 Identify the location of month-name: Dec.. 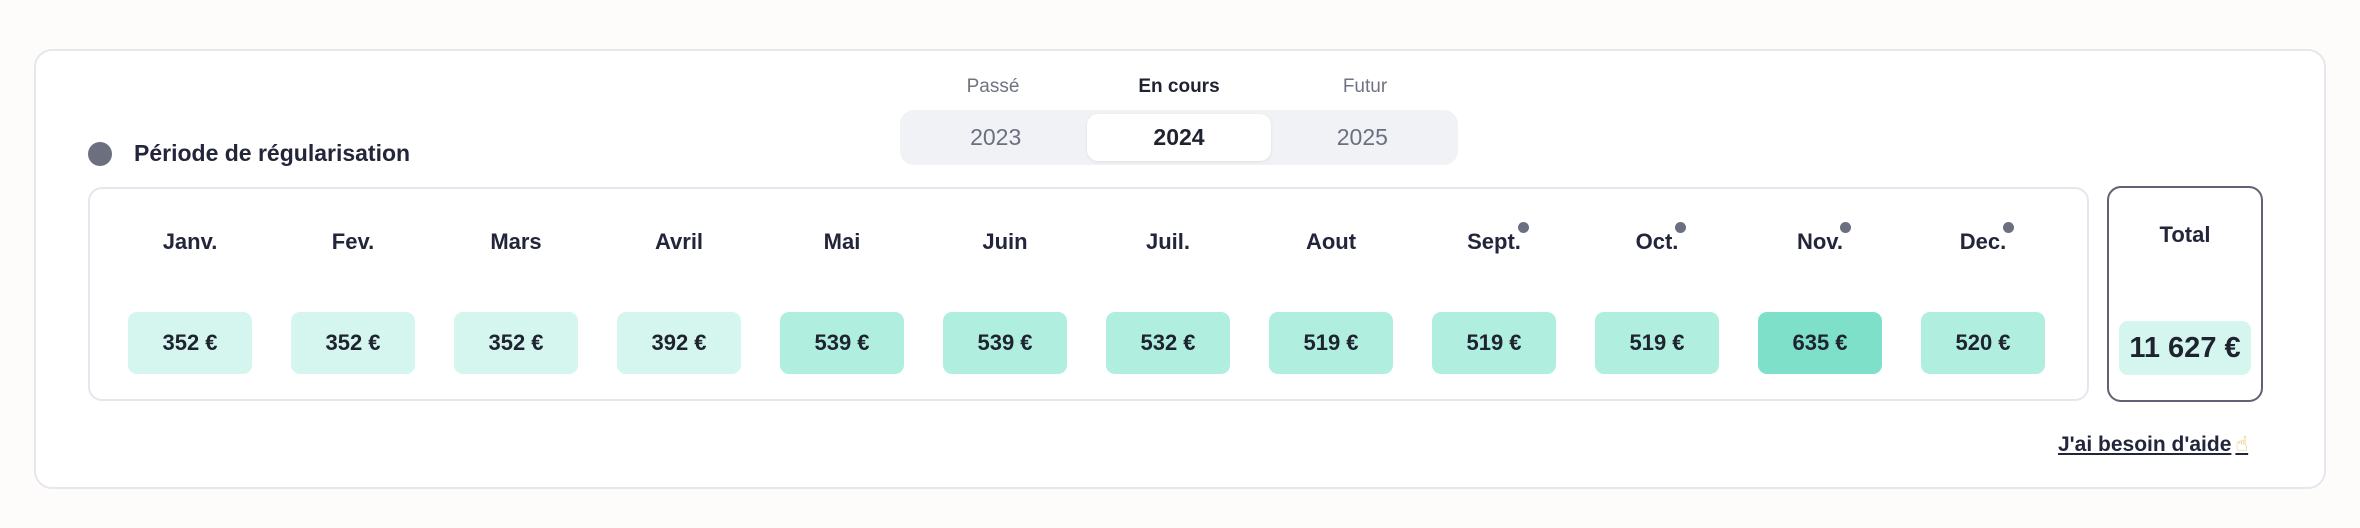
(1983, 241).